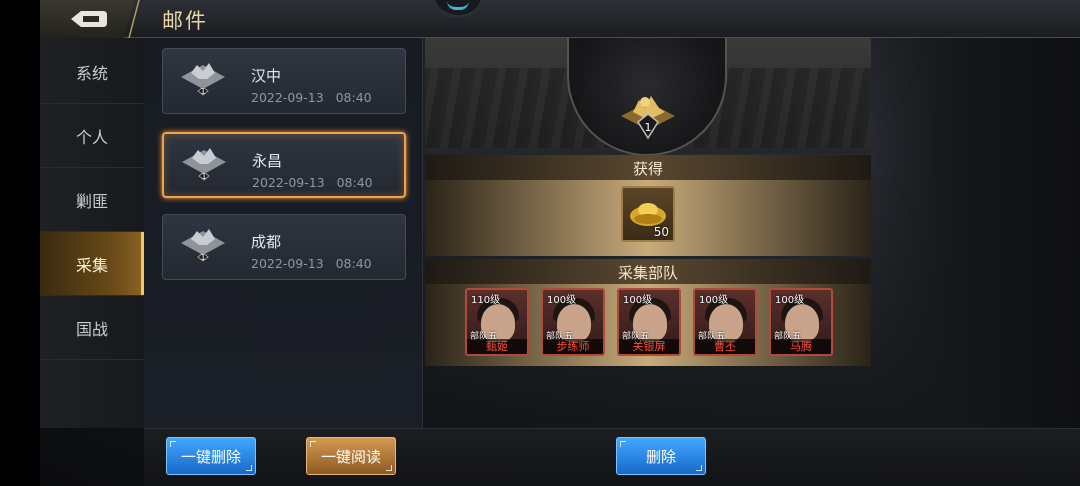  I want to click on mail-title: 汉中, so click(266, 76).